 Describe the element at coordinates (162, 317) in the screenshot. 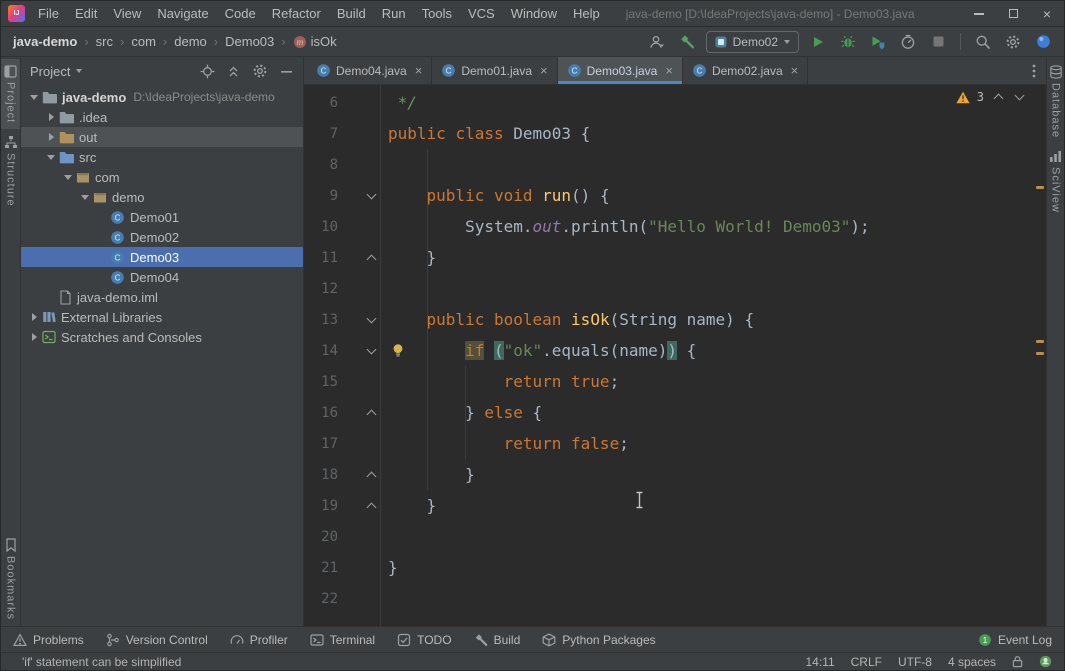

I see `tree-item-external-libraries: External Libraries` at that location.